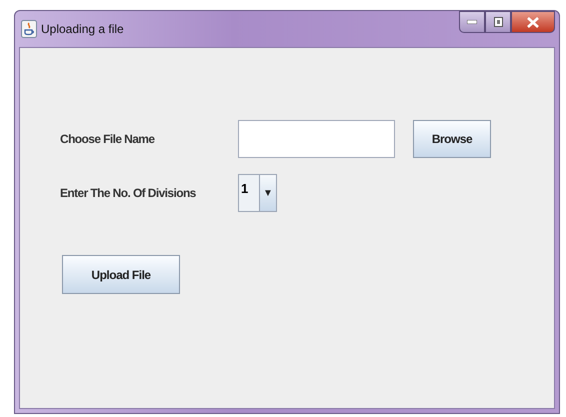  I want to click on close-button, so click(533, 22).